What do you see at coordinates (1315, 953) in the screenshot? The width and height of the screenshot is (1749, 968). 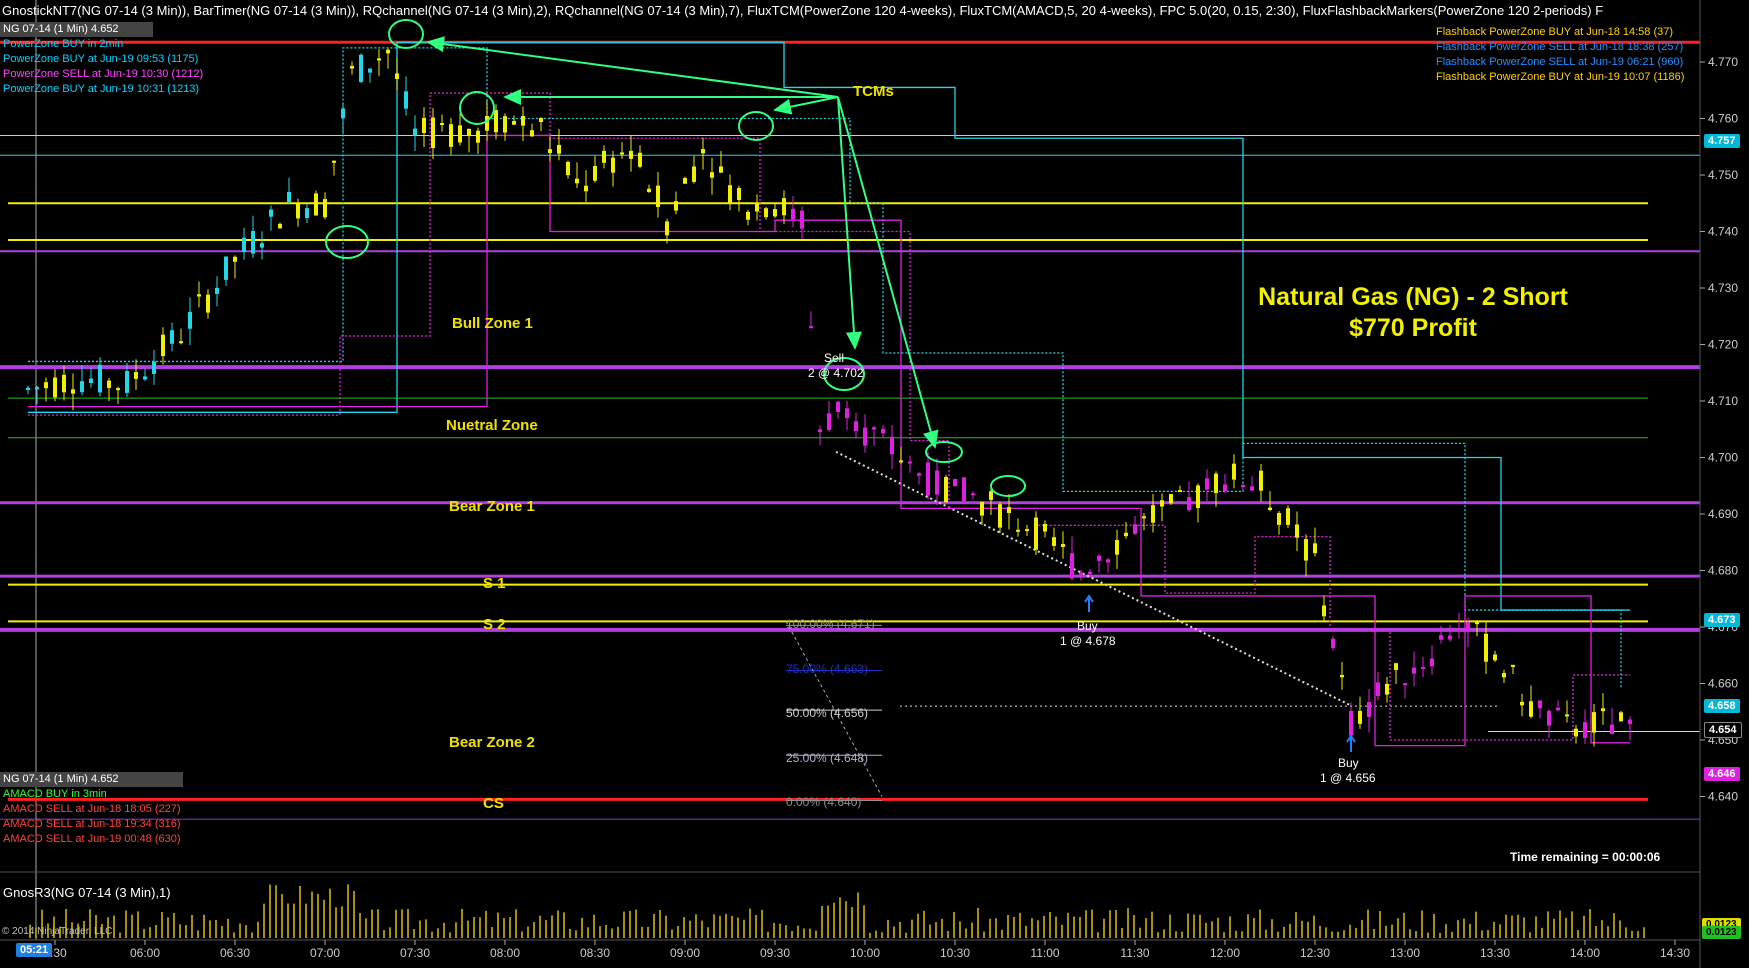 I see `time-tick-label-14: 12:30` at bounding box center [1315, 953].